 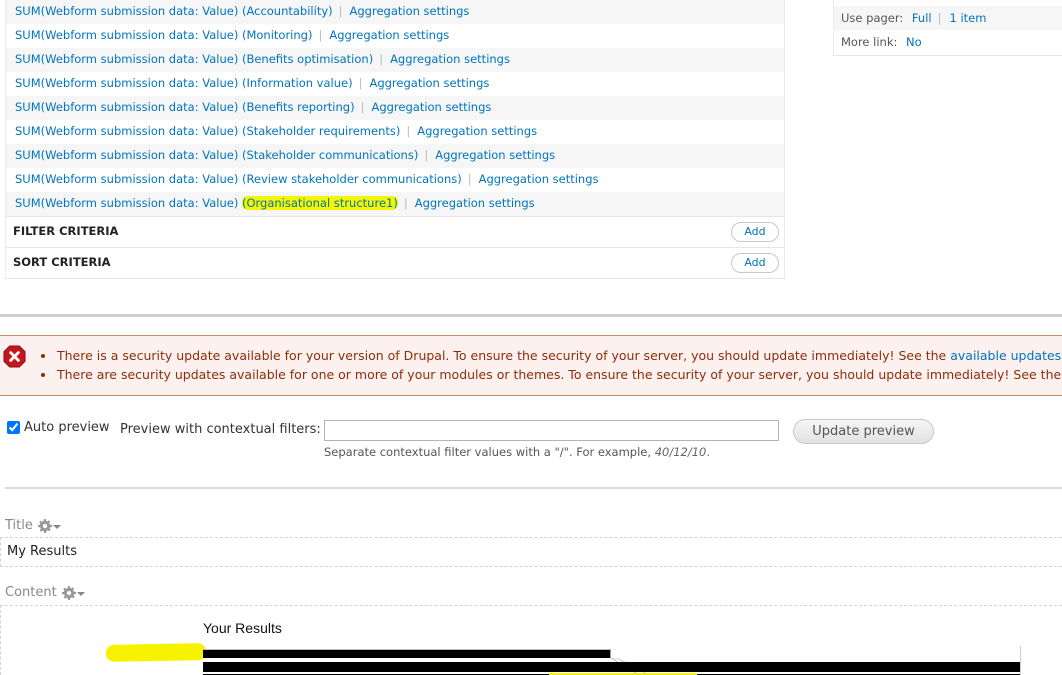 I want to click on add-filter-button: Add, so click(x=755, y=232).